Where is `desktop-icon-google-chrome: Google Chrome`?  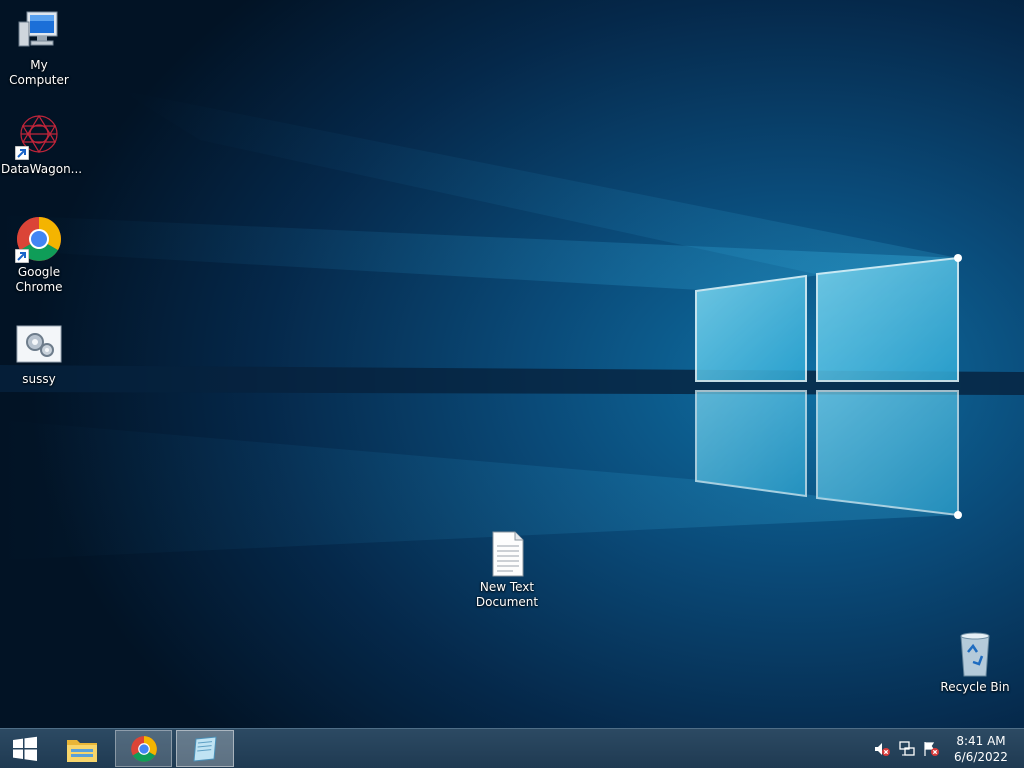
desktop-icon-google-chrome: Google Chrome is located at coordinates (39, 255).